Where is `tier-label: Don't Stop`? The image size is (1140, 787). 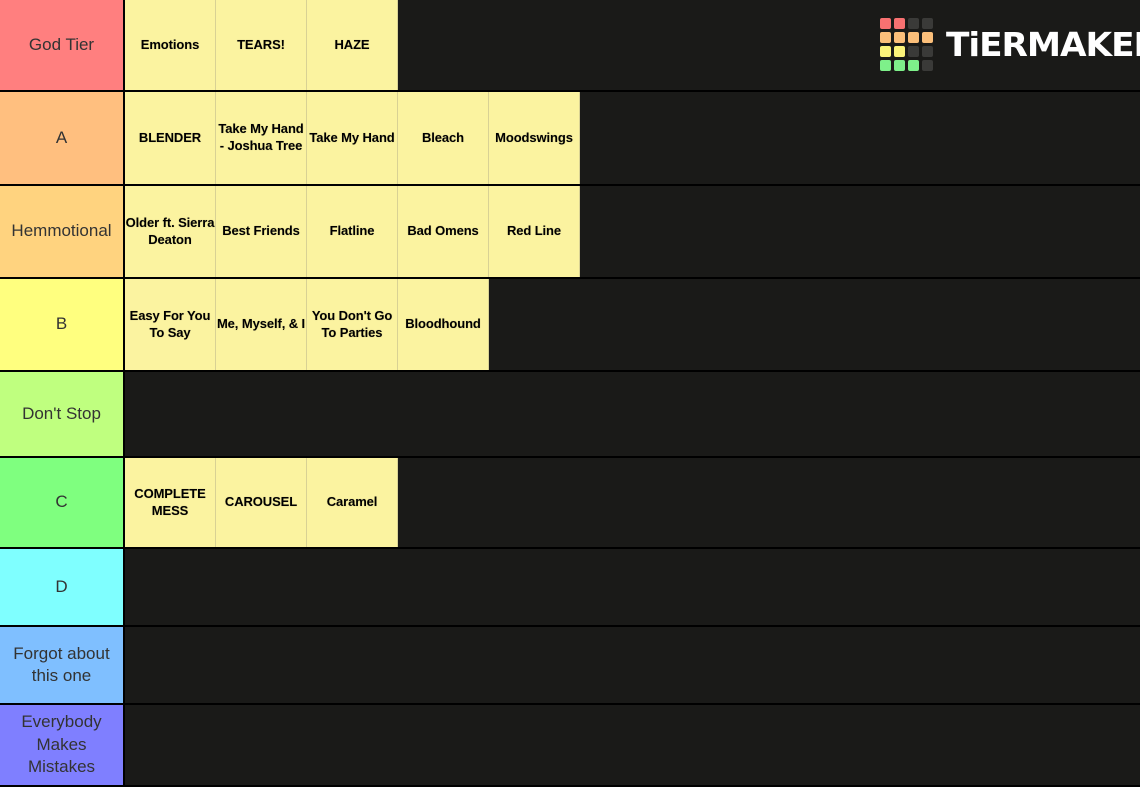 tier-label: Don't Stop is located at coordinates (62, 414).